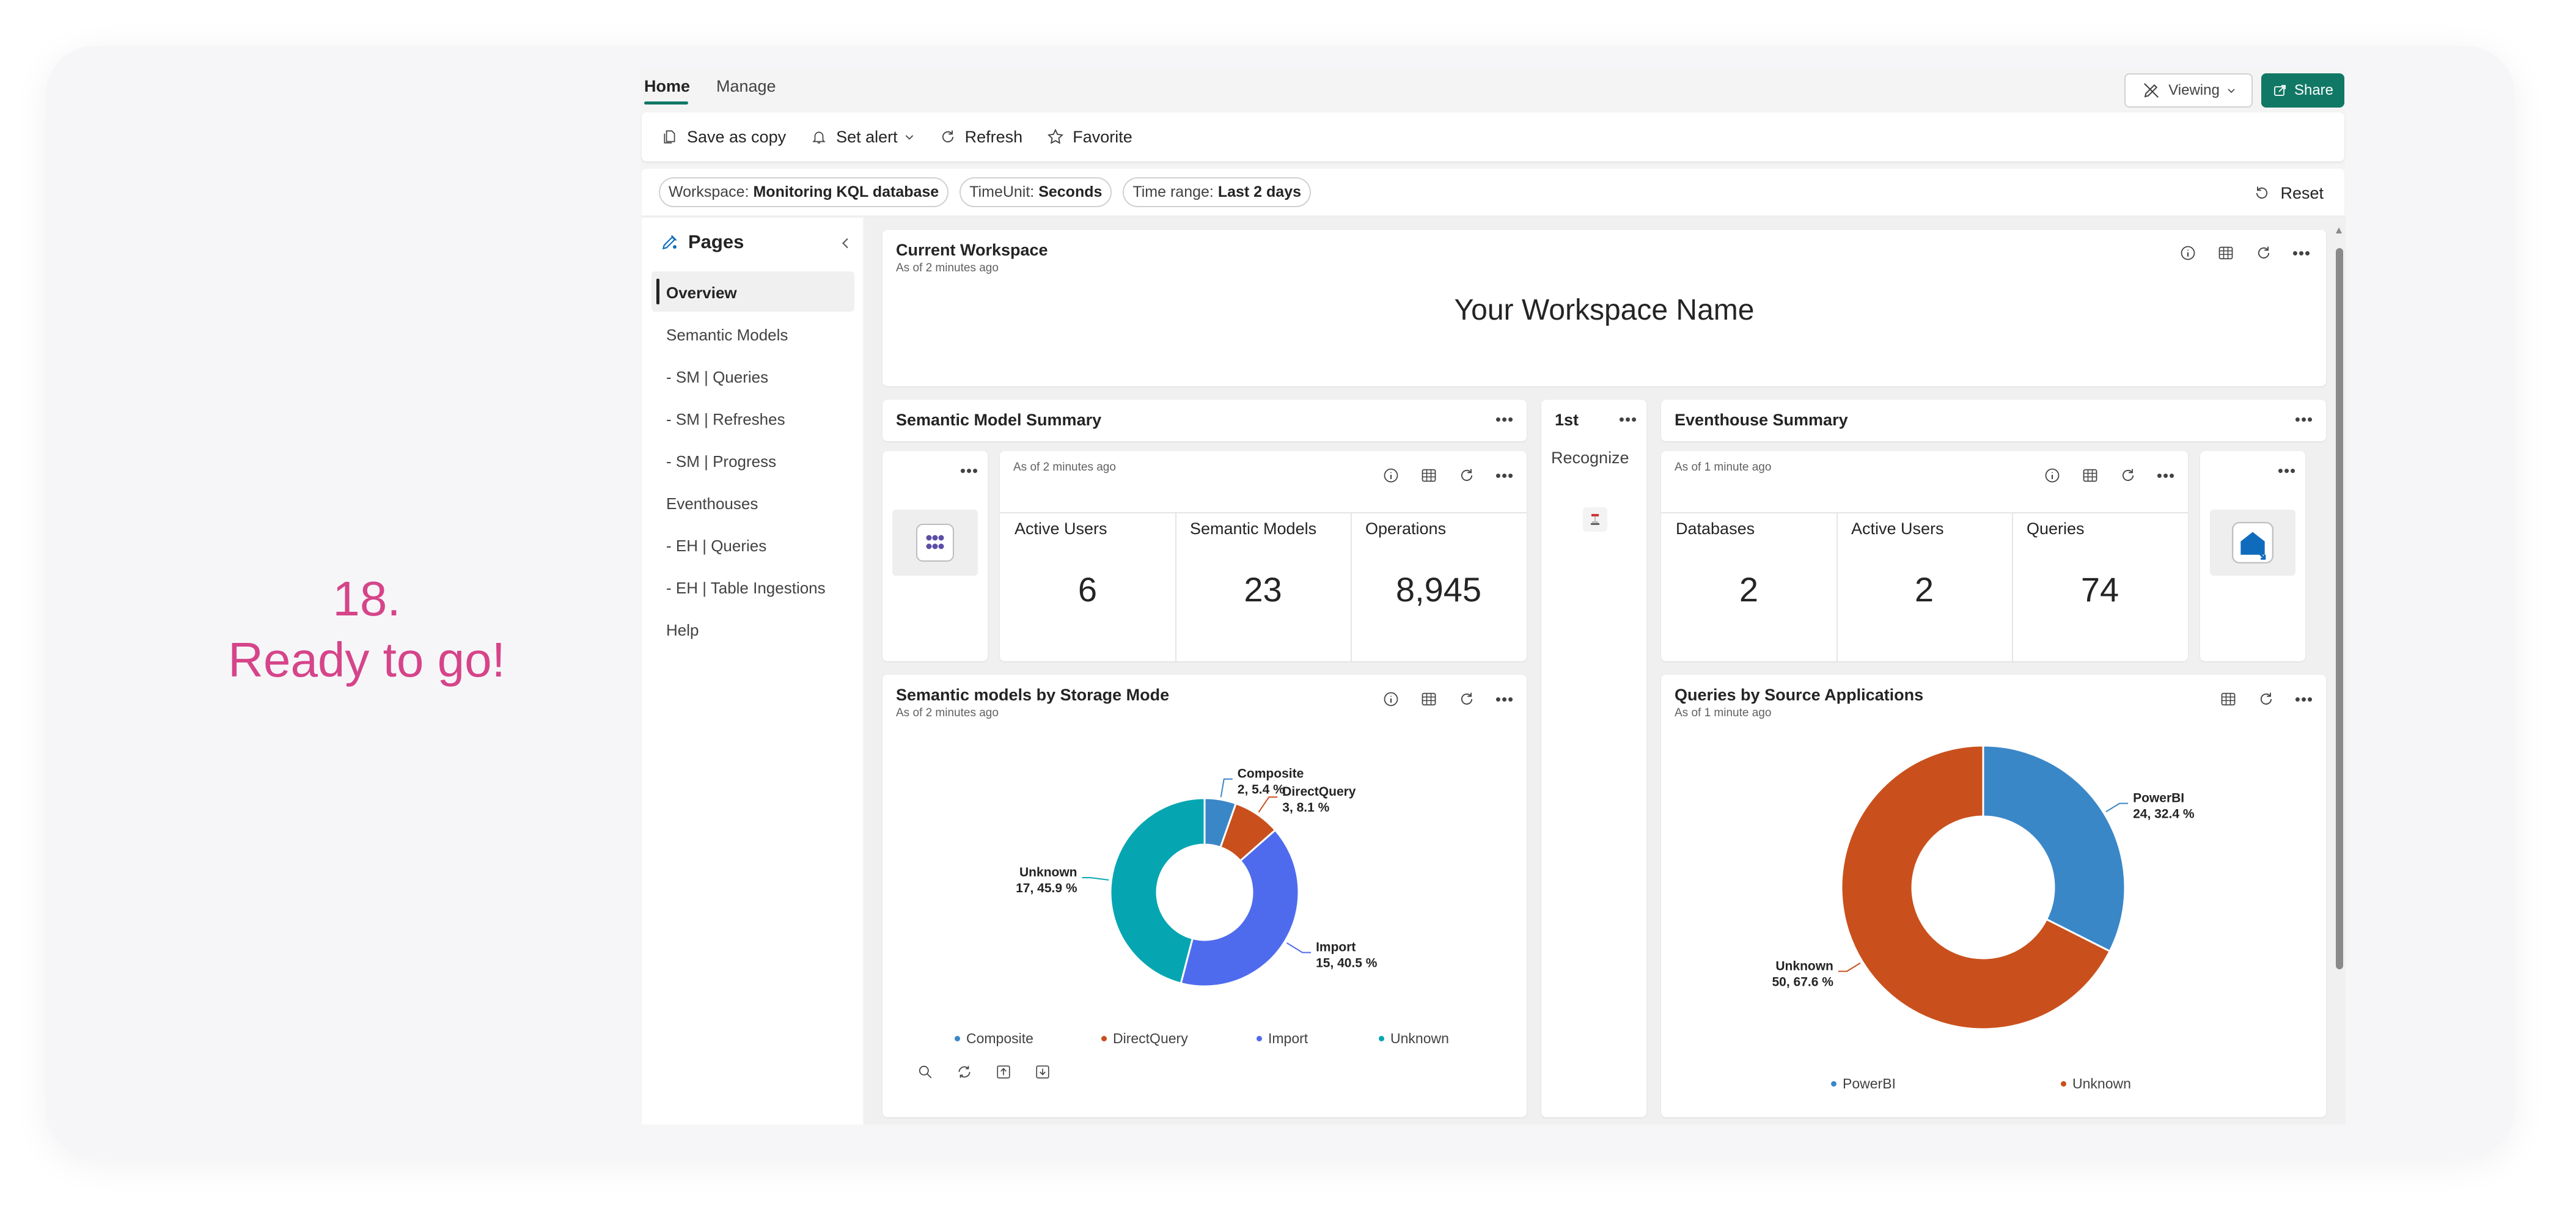 This screenshot has width=2576, height=1218. I want to click on recognize-label: Recognize, so click(1590, 458).